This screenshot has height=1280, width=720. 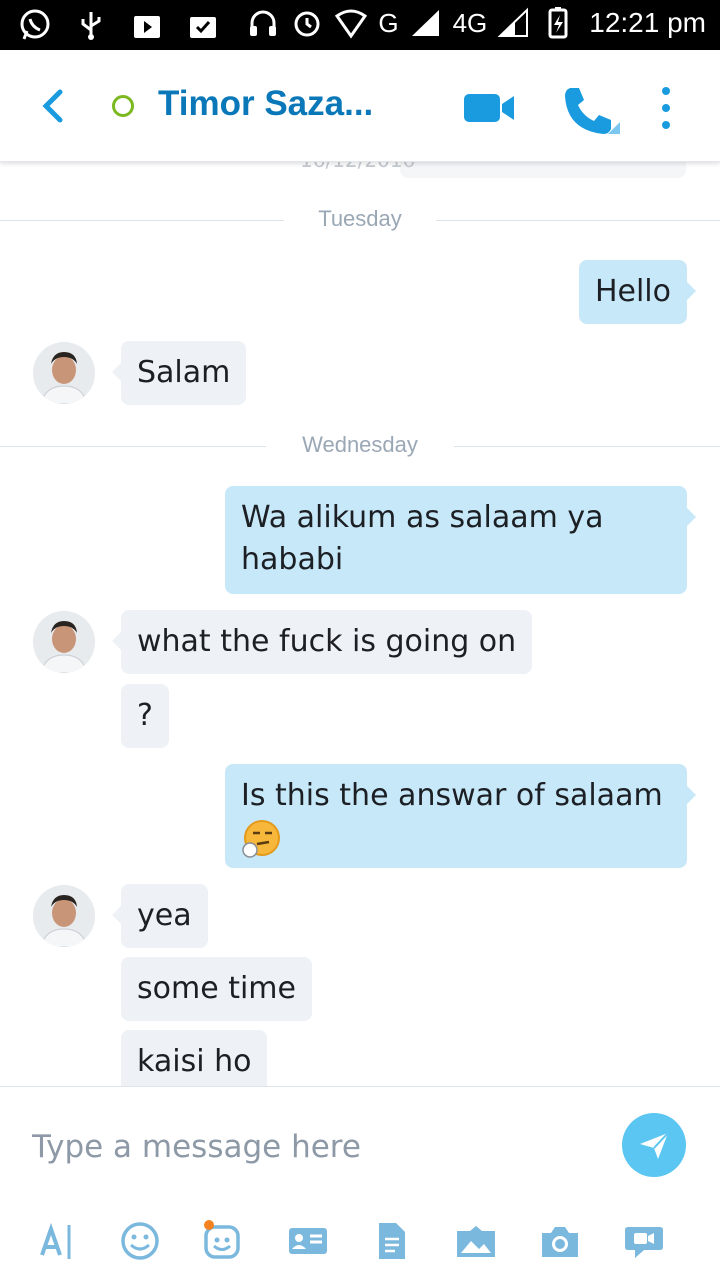 What do you see at coordinates (54, 106) in the screenshot?
I see `back-arrow-icon` at bounding box center [54, 106].